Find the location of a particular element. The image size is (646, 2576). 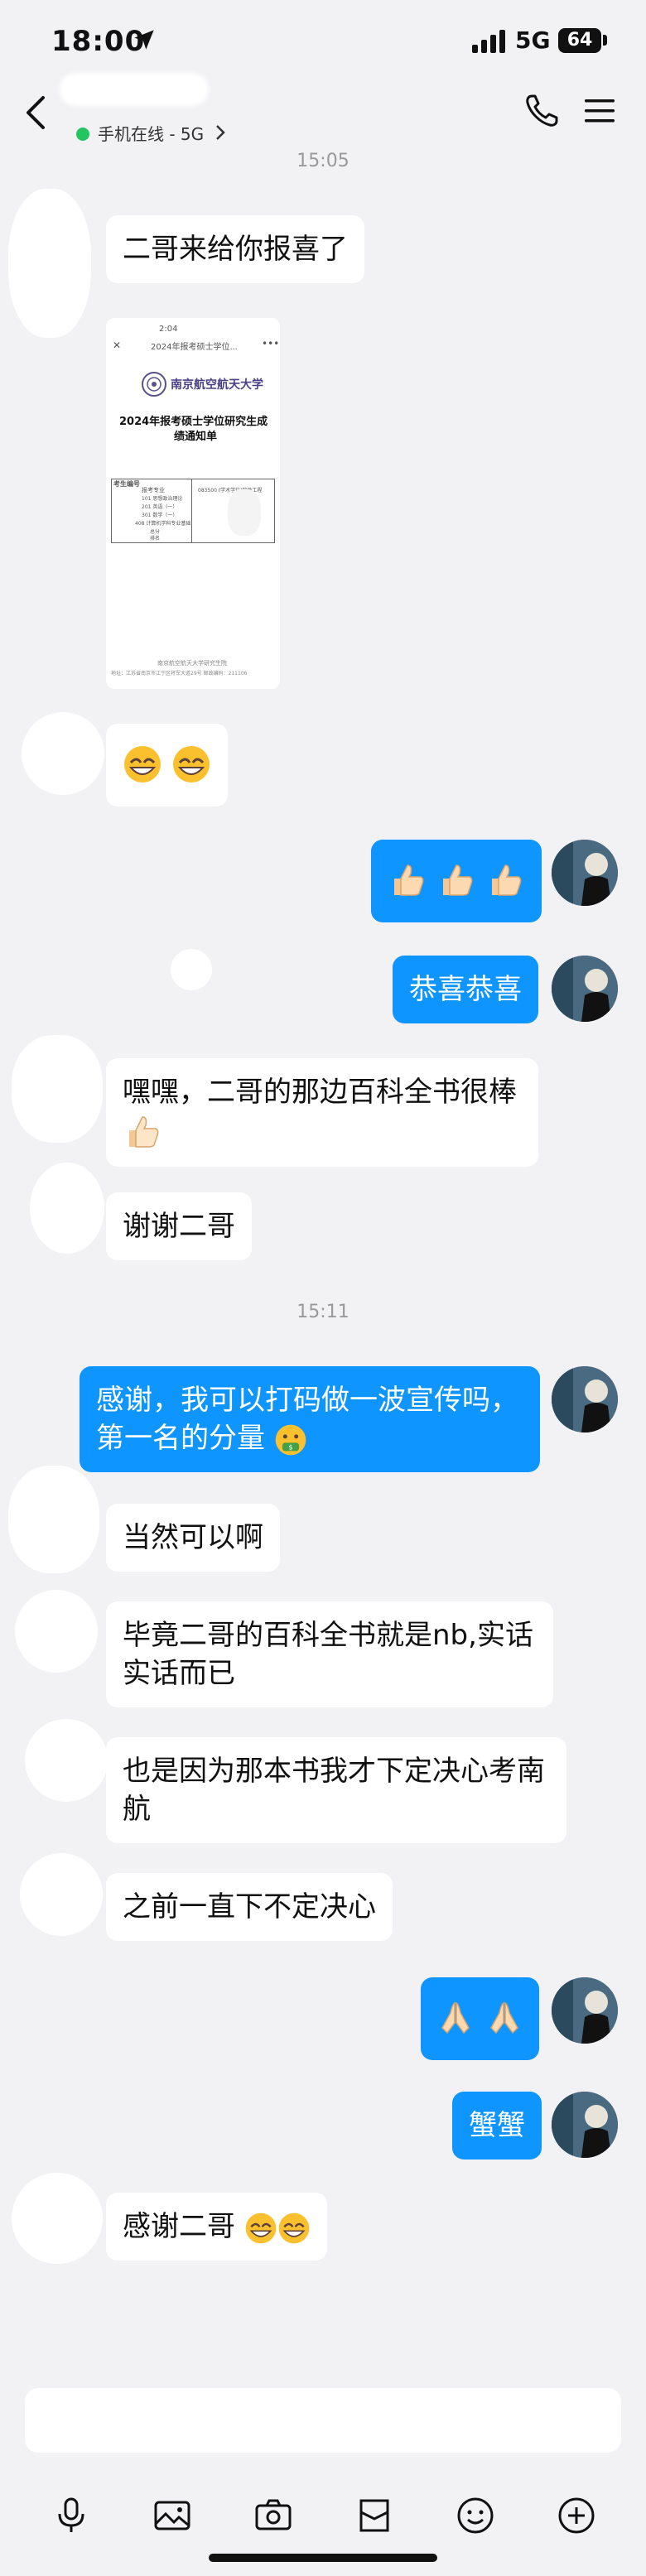

message-bubble: 之前一直下不定决心 is located at coordinates (249, 1907).